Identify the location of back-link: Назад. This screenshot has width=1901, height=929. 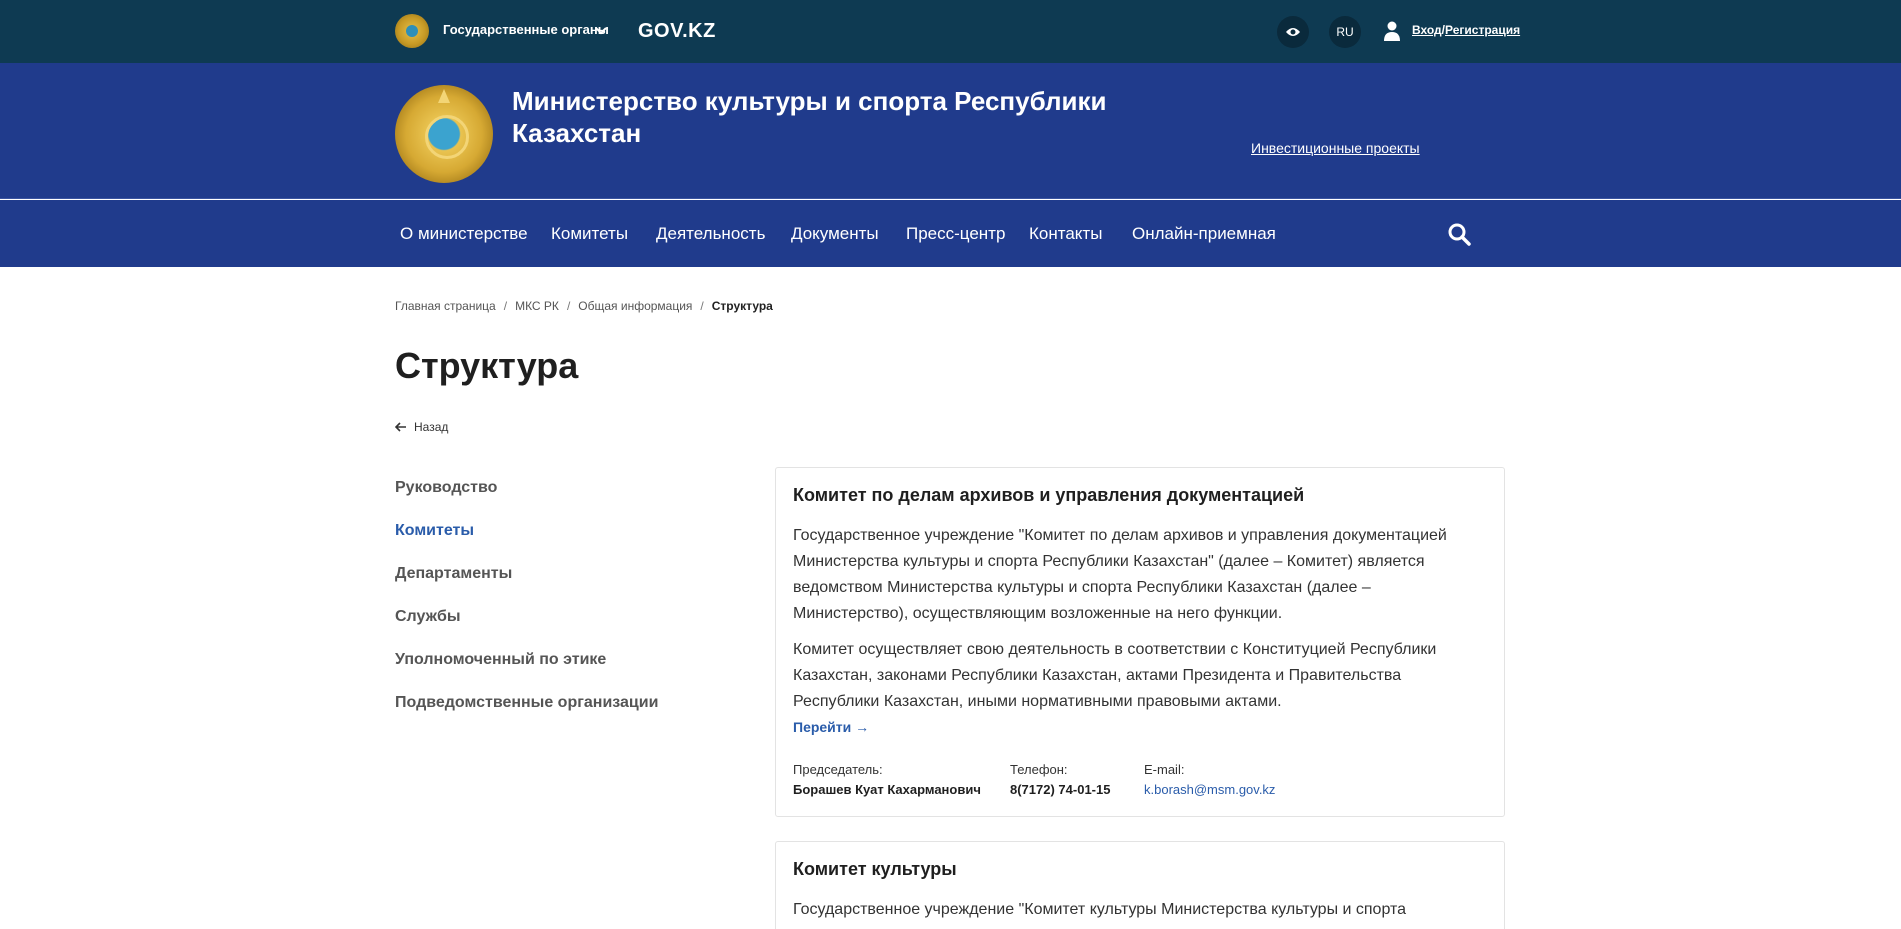
(421, 427).